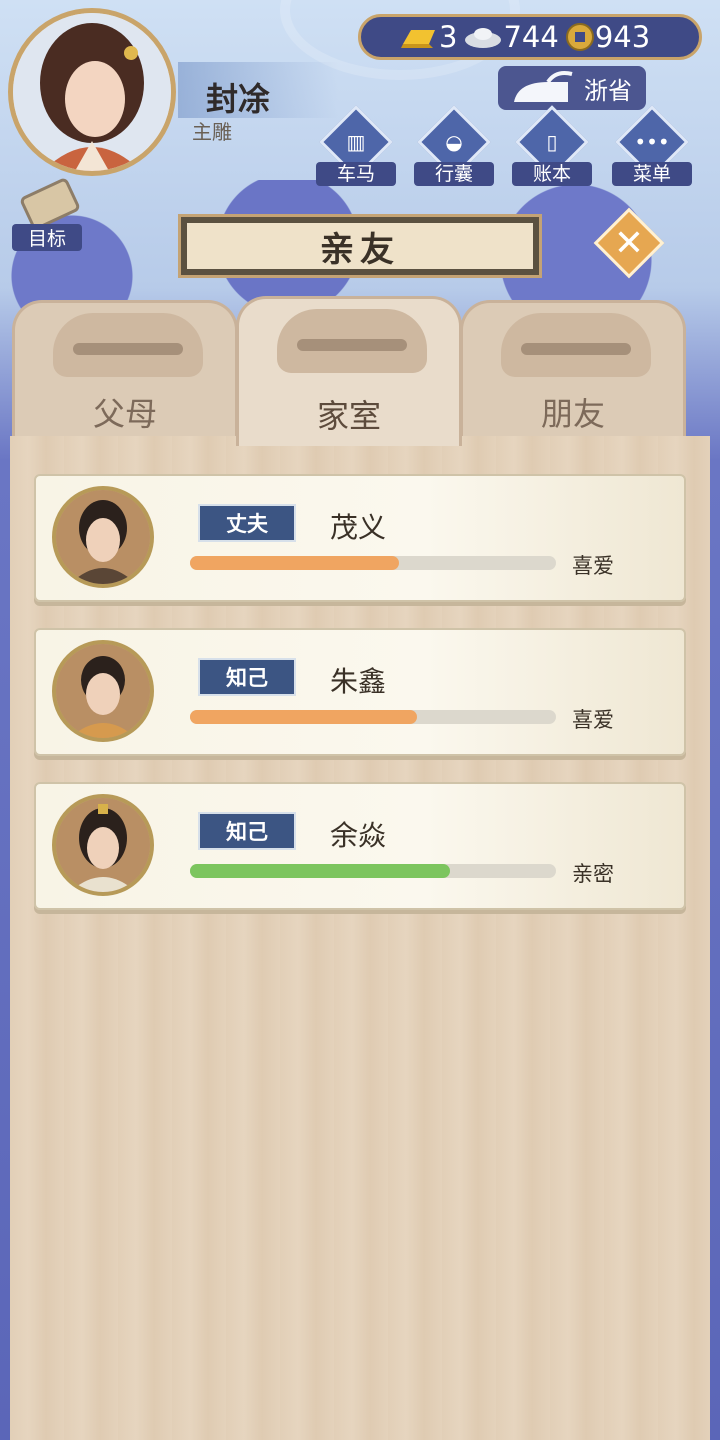 This screenshot has width=720, height=1440. I want to click on panel-title-plaque: 亲友, so click(360, 246).